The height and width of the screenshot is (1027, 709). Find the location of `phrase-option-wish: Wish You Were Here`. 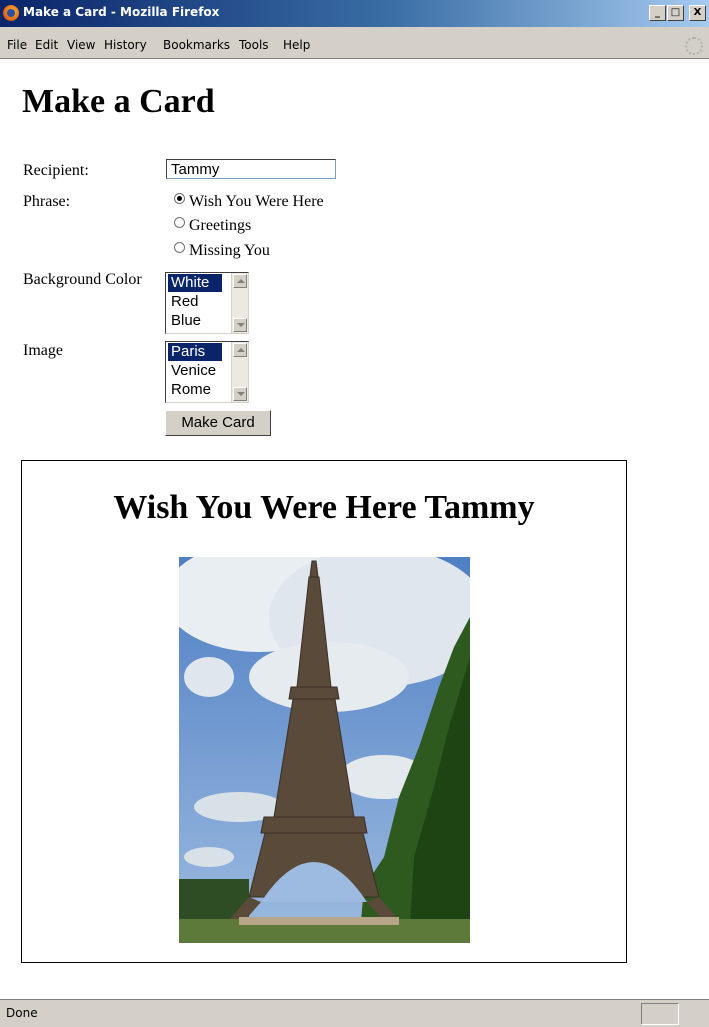

phrase-option-wish: Wish You Were Here is located at coordinates (249, 202).